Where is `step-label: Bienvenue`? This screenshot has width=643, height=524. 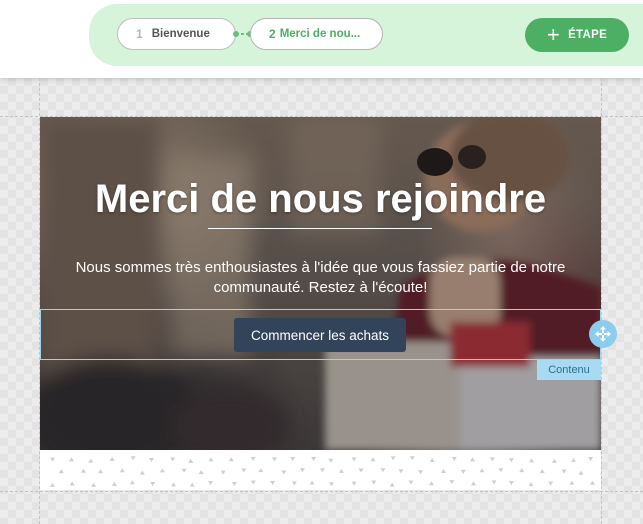 step-label: Bienvenue is located at coordinates (180, 34).